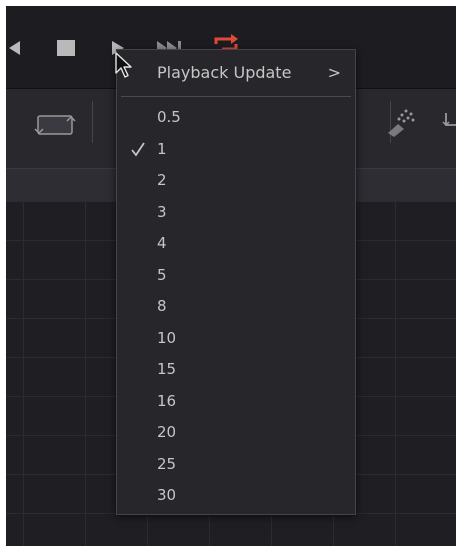 The height and width of the screenshot is (546, 456). I want to click on menu-item-label: 1, so click(162, 148).